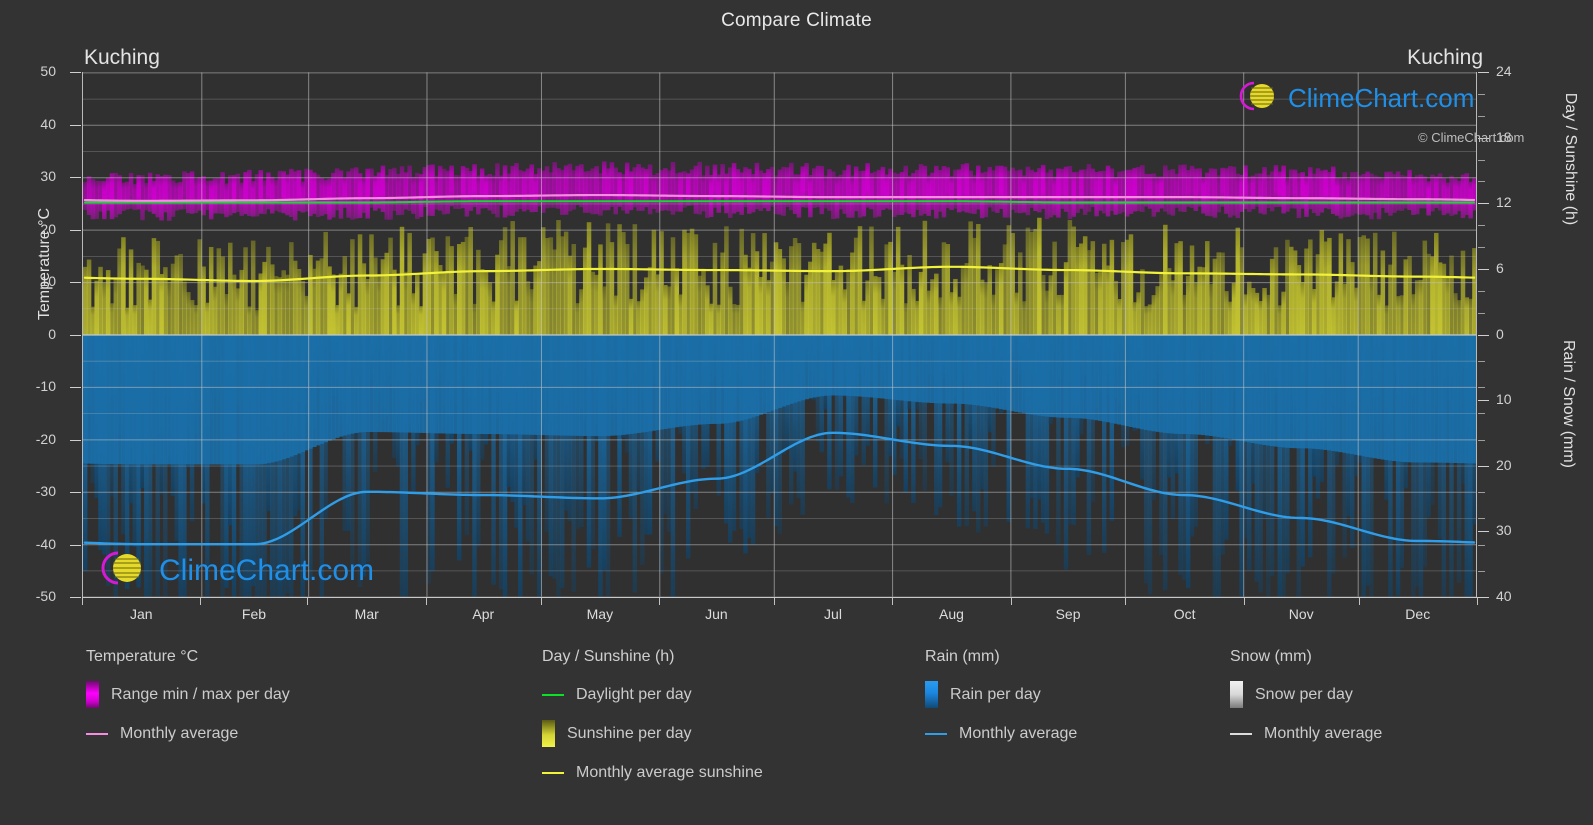 The image size is (1593, 825). I want to click on x-axis-tick: Jul, so click(833, 614).